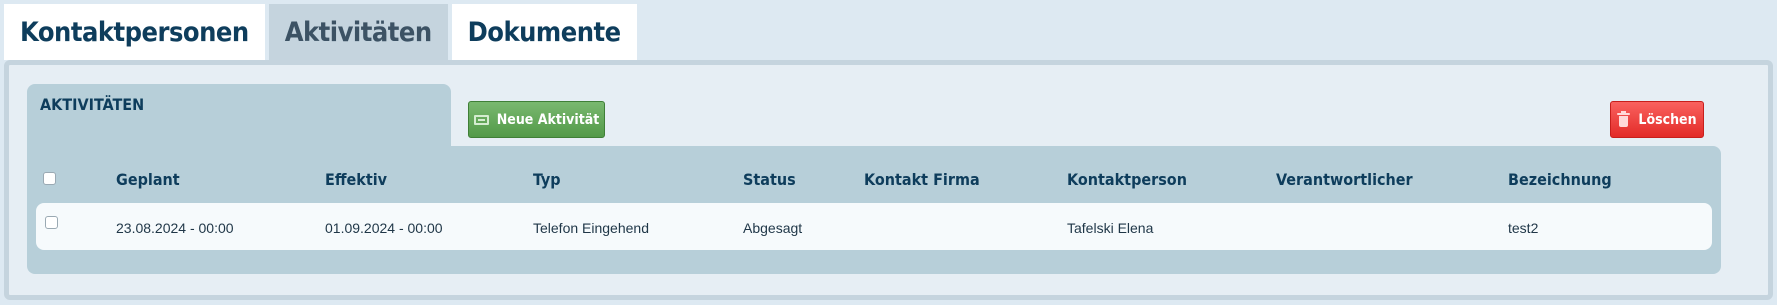 The width and height of the screenshot is (1777, 305). Describe the element at coordinates (384, 228) in the screenshot. I see `cell-effektiv: 01.09.2024 - 00:00` at that location.